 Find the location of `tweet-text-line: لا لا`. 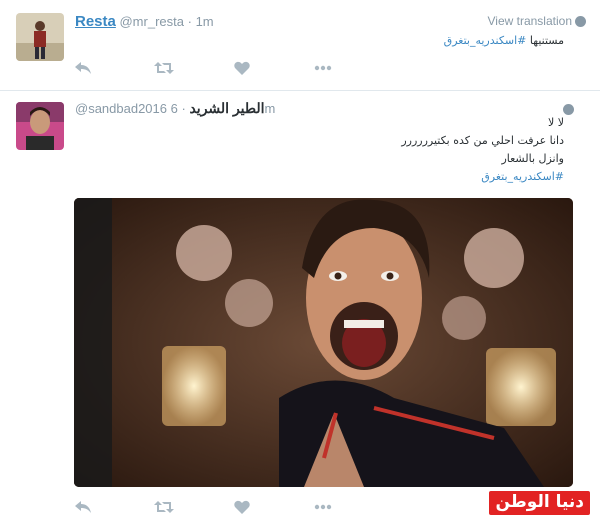

tweet-text-line: لا لا is located at coordinates (555, 122).